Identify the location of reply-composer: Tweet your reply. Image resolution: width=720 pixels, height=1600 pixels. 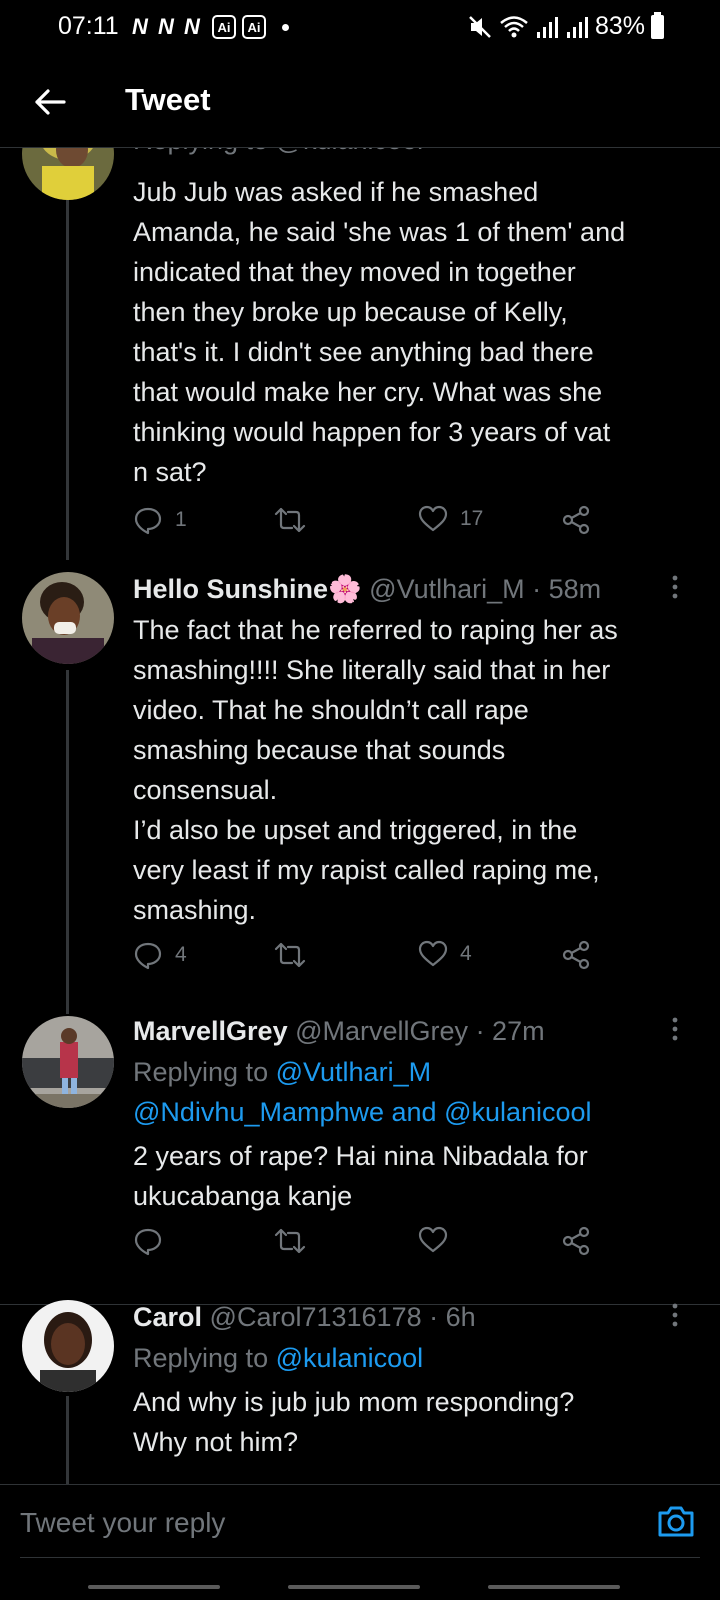
(360, 1542).